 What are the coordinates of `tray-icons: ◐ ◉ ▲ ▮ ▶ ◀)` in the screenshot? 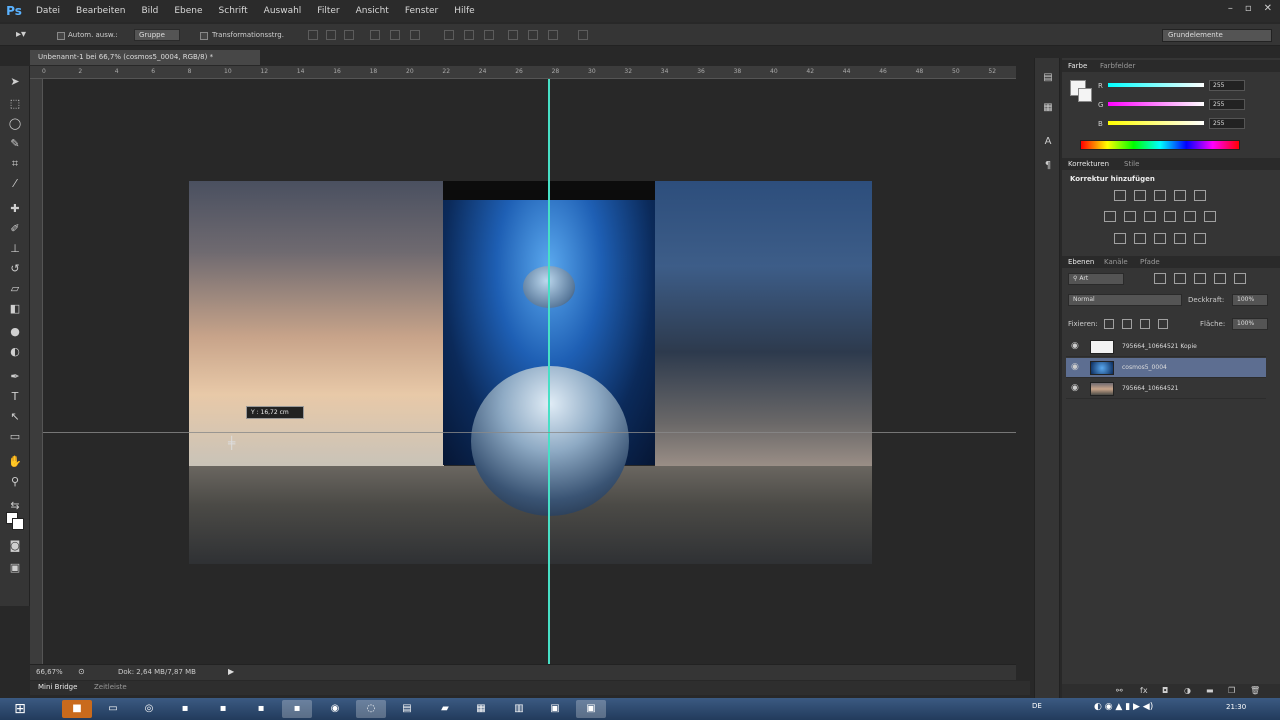 It's located at (1123, 707).